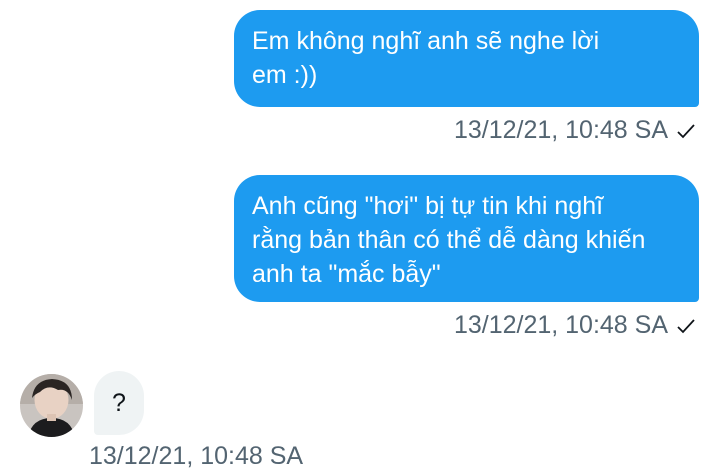 This screenshot has height=474, width=720. I want to click on message-text: ?, so click(119, 402).